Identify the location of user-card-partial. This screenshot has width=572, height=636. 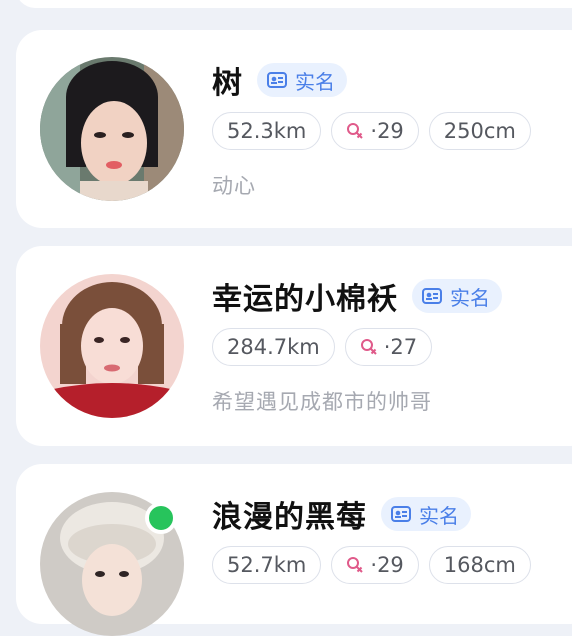
(294, 4).